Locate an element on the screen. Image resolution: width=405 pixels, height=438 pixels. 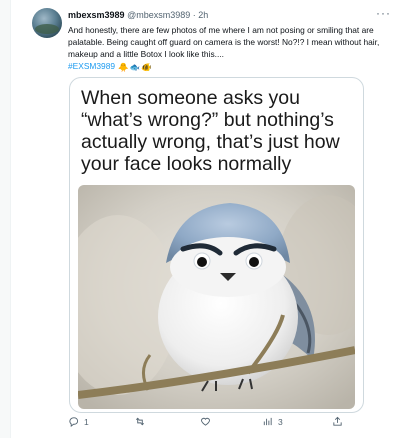
like-icon is located at coordinates (205, 421).